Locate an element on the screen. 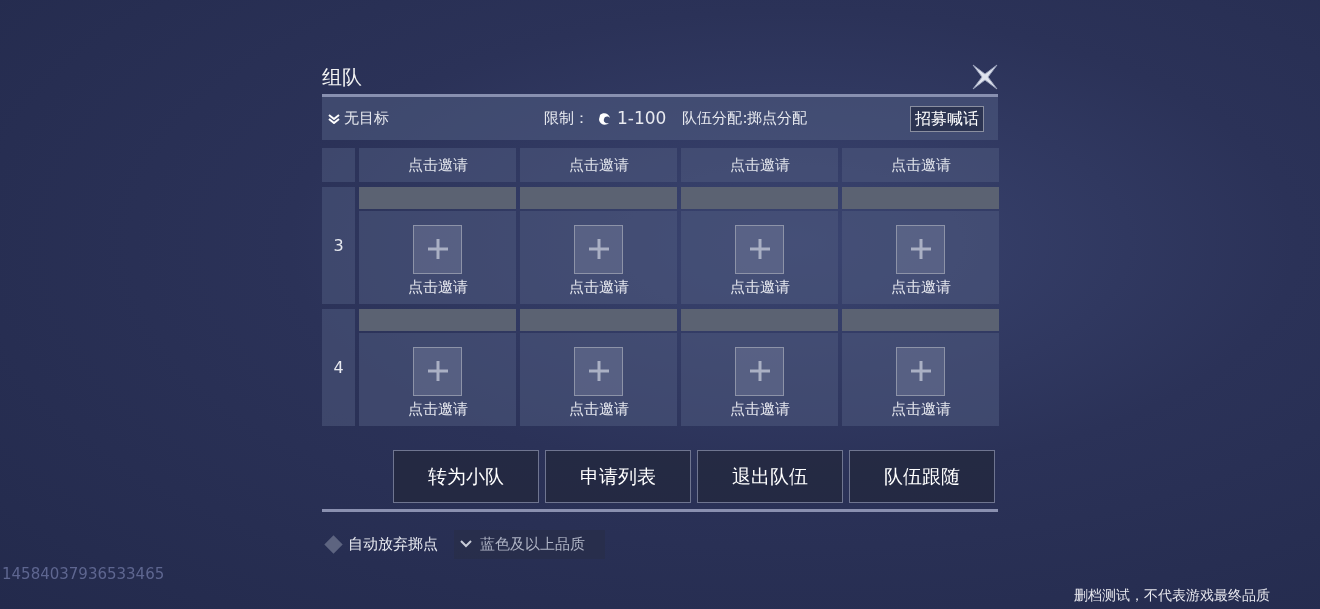 Image resolution: width=1320 pixels, height=609 pixels. distribution-label: 队伍分配:掷点分配 is located at coordinates (745, 119).